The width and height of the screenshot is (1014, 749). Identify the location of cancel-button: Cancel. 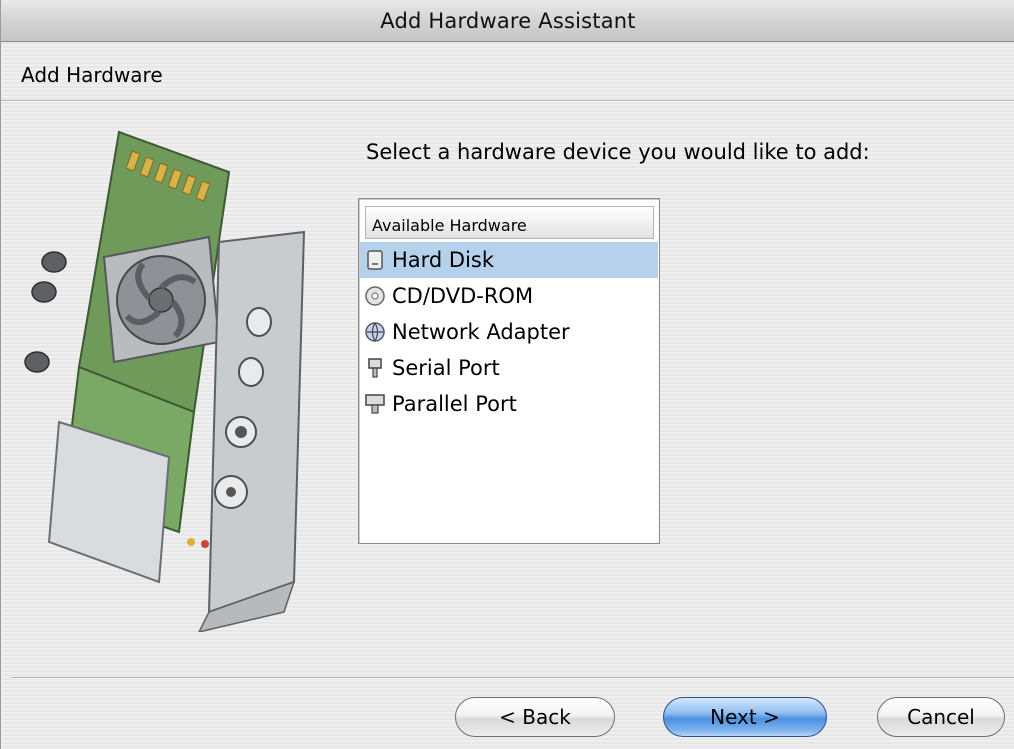
(941, 717).